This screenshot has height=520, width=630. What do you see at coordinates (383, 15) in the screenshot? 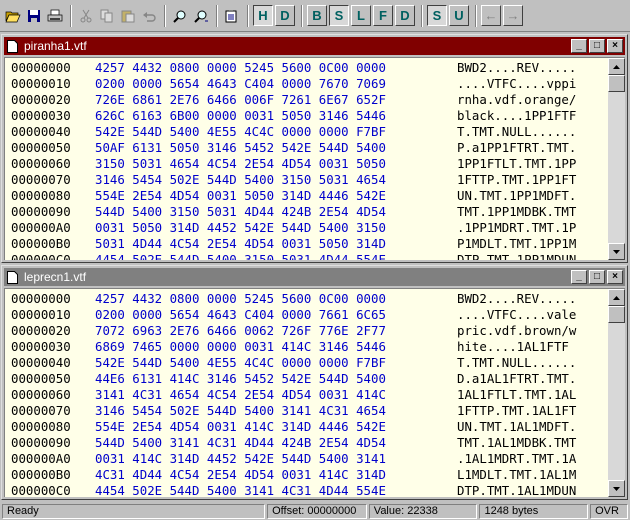
I see `toggle-f-button: F` at bounding box center [383, 15].